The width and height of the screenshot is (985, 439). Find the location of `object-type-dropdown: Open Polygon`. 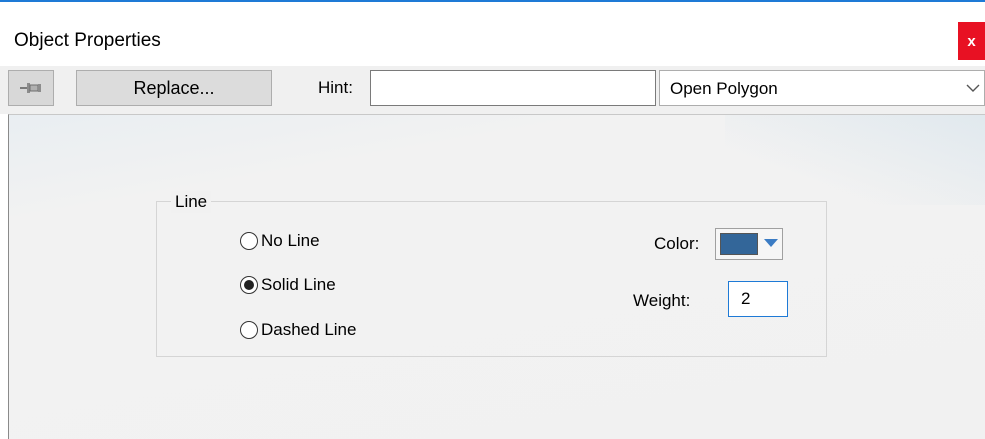

object-type-dropdown: Open Polygon is located at coordinates (822, 88).